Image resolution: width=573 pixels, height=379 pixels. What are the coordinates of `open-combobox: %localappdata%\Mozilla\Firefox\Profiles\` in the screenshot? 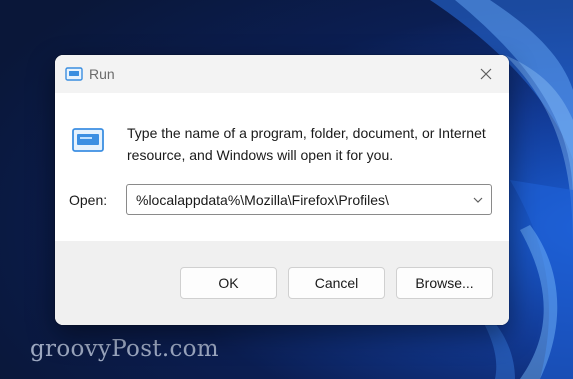 It's located at (309, 199).